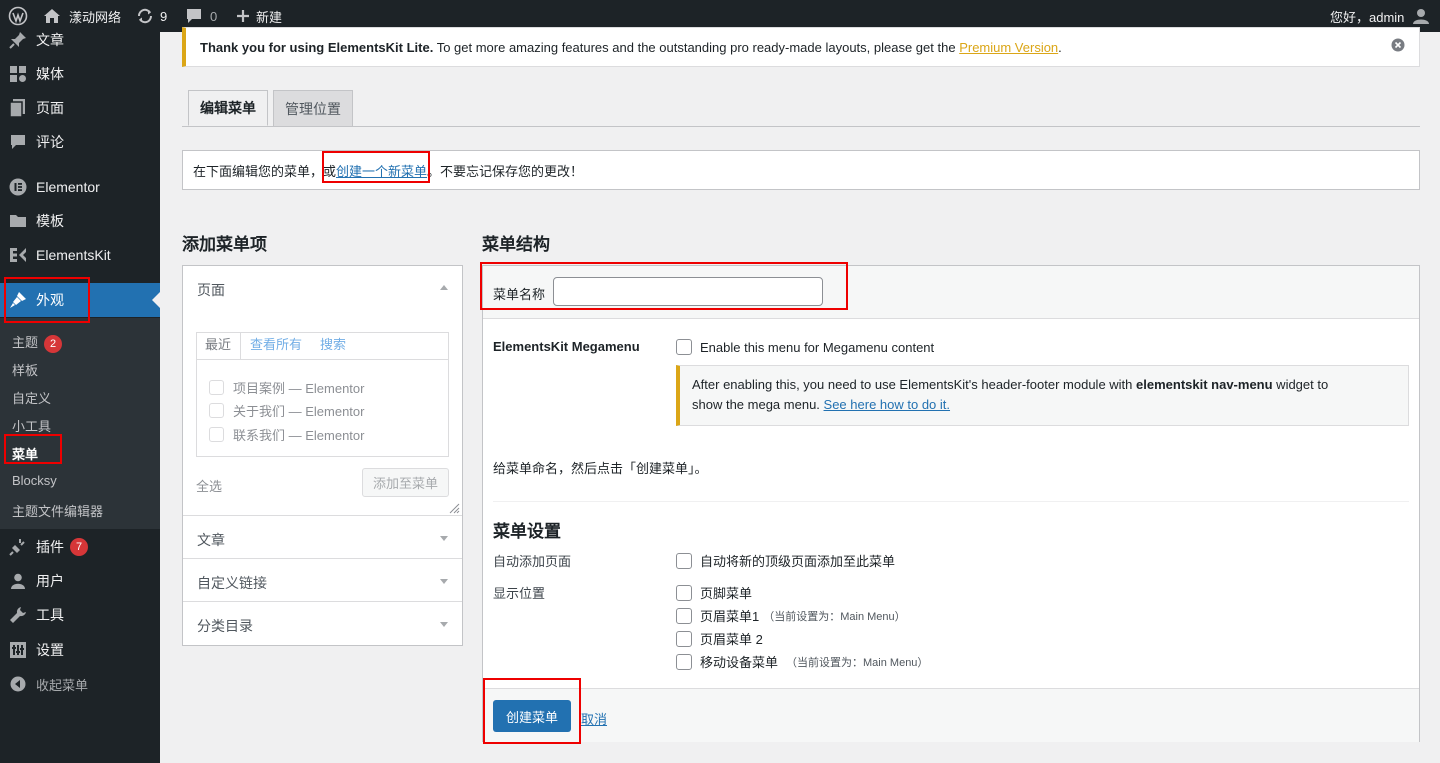  What do you see at coordinates (313, 108) in the screenshot?
I see `tab-manage-locations: 管理位置` at bounding box center [313, 108].